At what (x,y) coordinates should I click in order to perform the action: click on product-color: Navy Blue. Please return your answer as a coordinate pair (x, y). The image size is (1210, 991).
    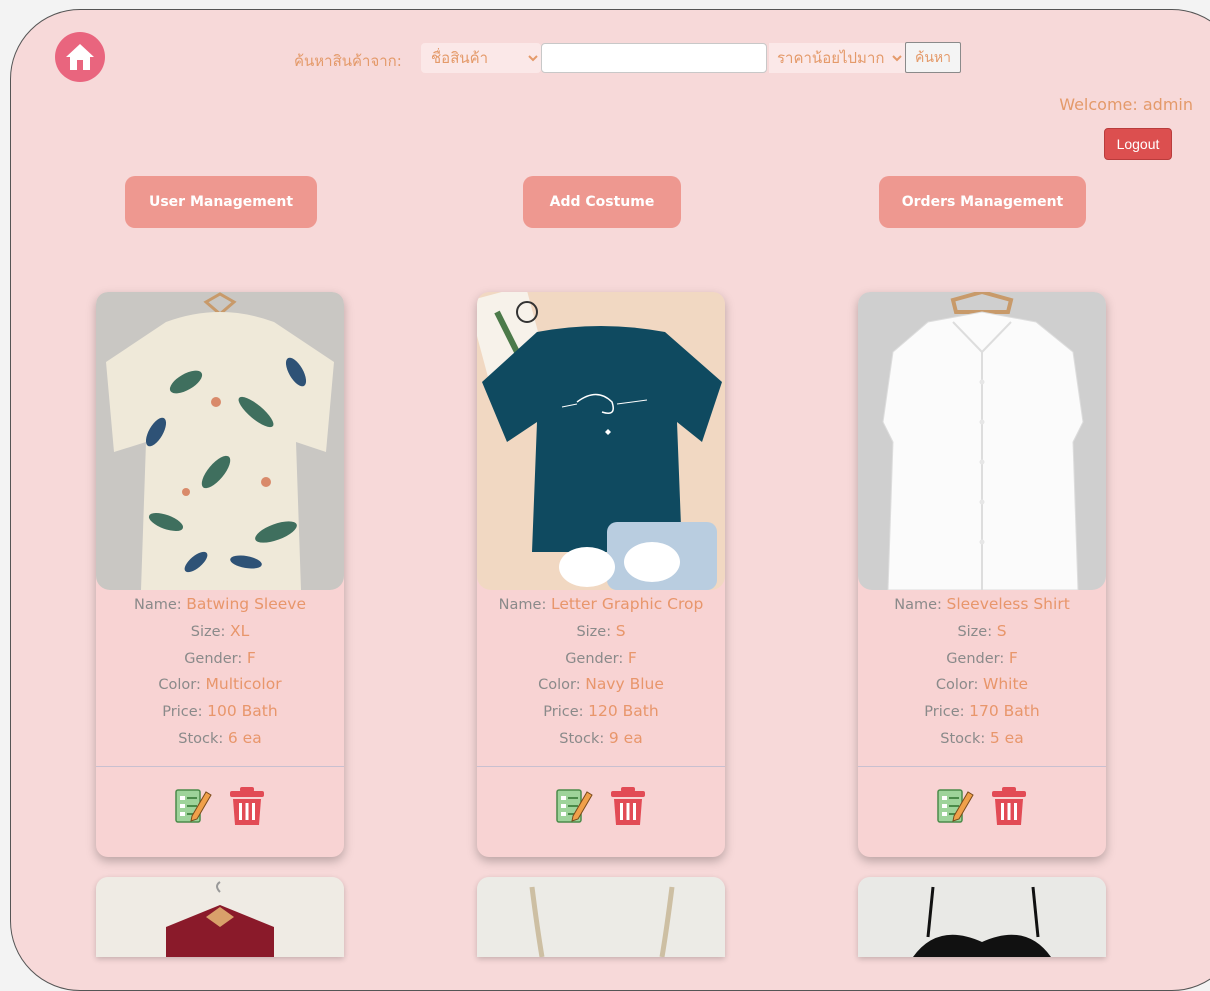
    Looking at the image, I should click on (624, 684).